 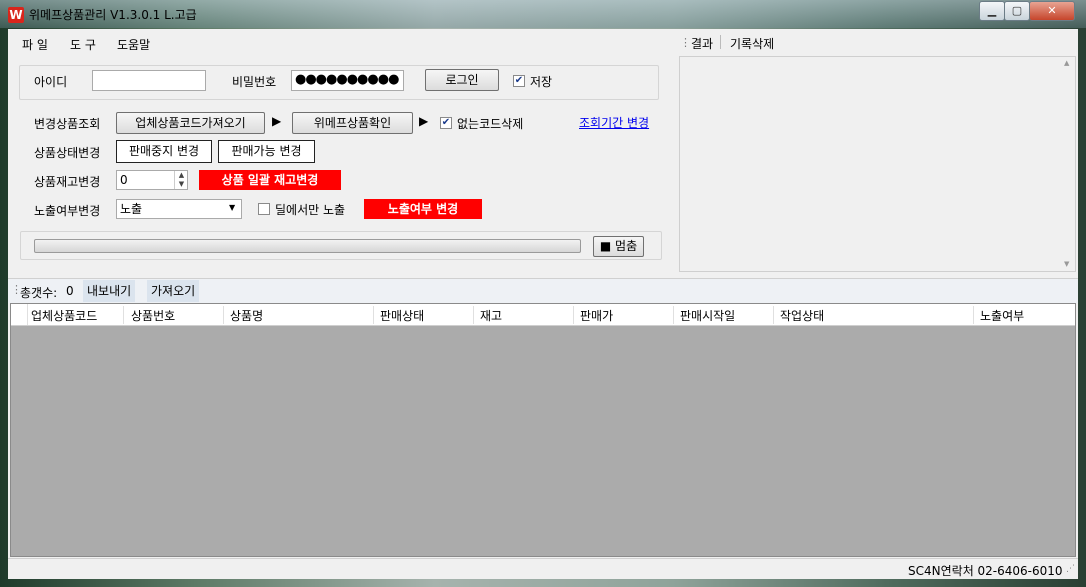 I want to click on stop-button: ■ 멈춤, so click(x=618, y=246).